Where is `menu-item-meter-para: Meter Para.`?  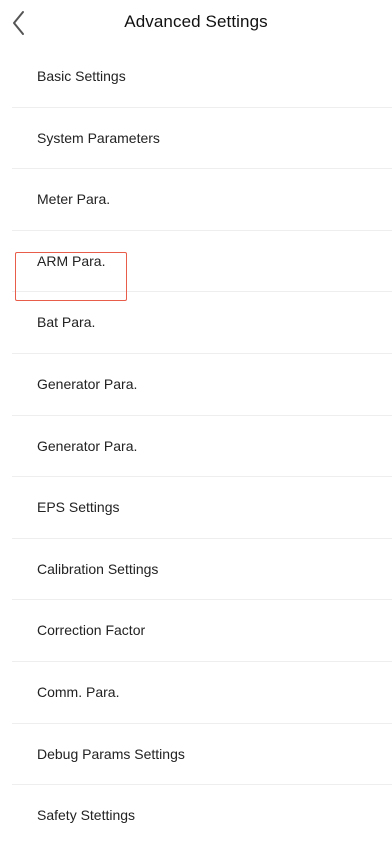
menu-item-meter-para: Meter Para. is located at coordinates (196, 200).